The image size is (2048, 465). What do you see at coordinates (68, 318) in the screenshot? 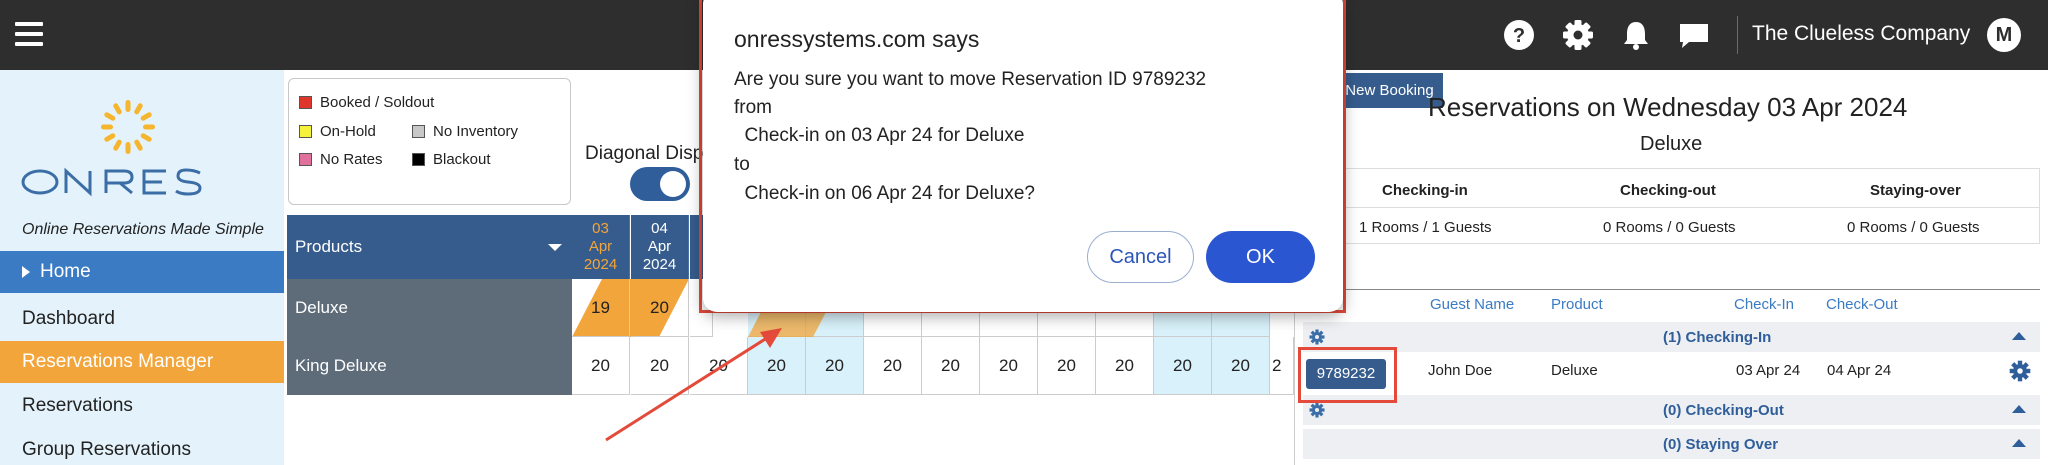
I see `sidebar-item-label: Dashboard` at bounding box center [68, 318].